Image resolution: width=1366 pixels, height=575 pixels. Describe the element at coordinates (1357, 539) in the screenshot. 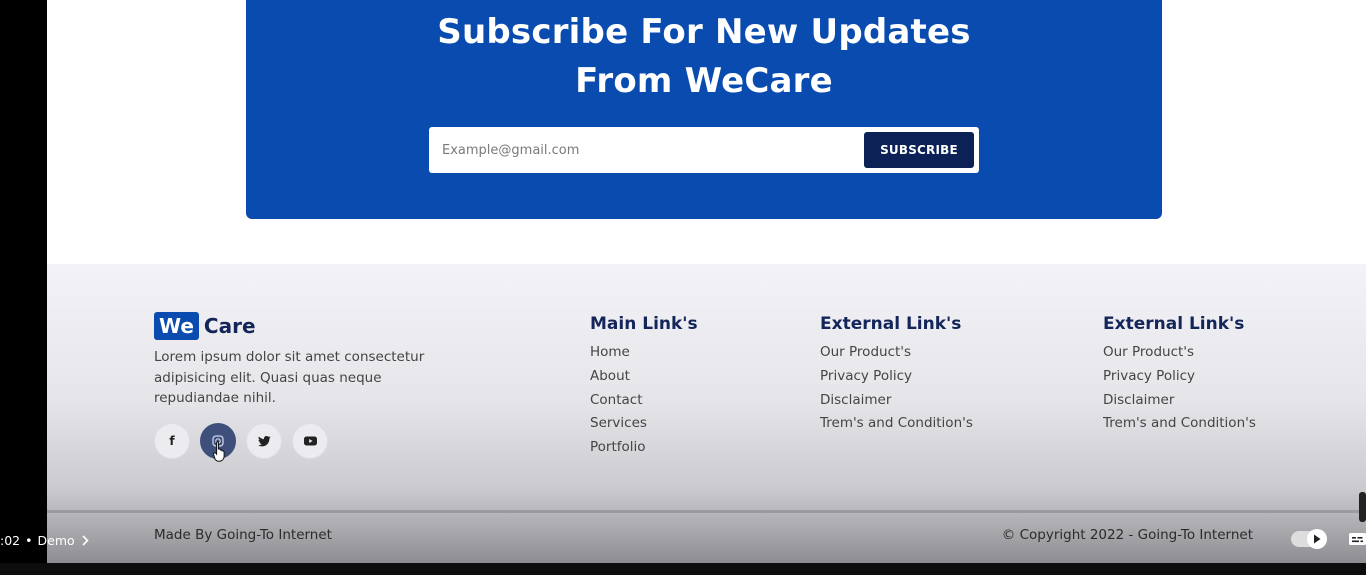

I see `captions-icon` at that location.